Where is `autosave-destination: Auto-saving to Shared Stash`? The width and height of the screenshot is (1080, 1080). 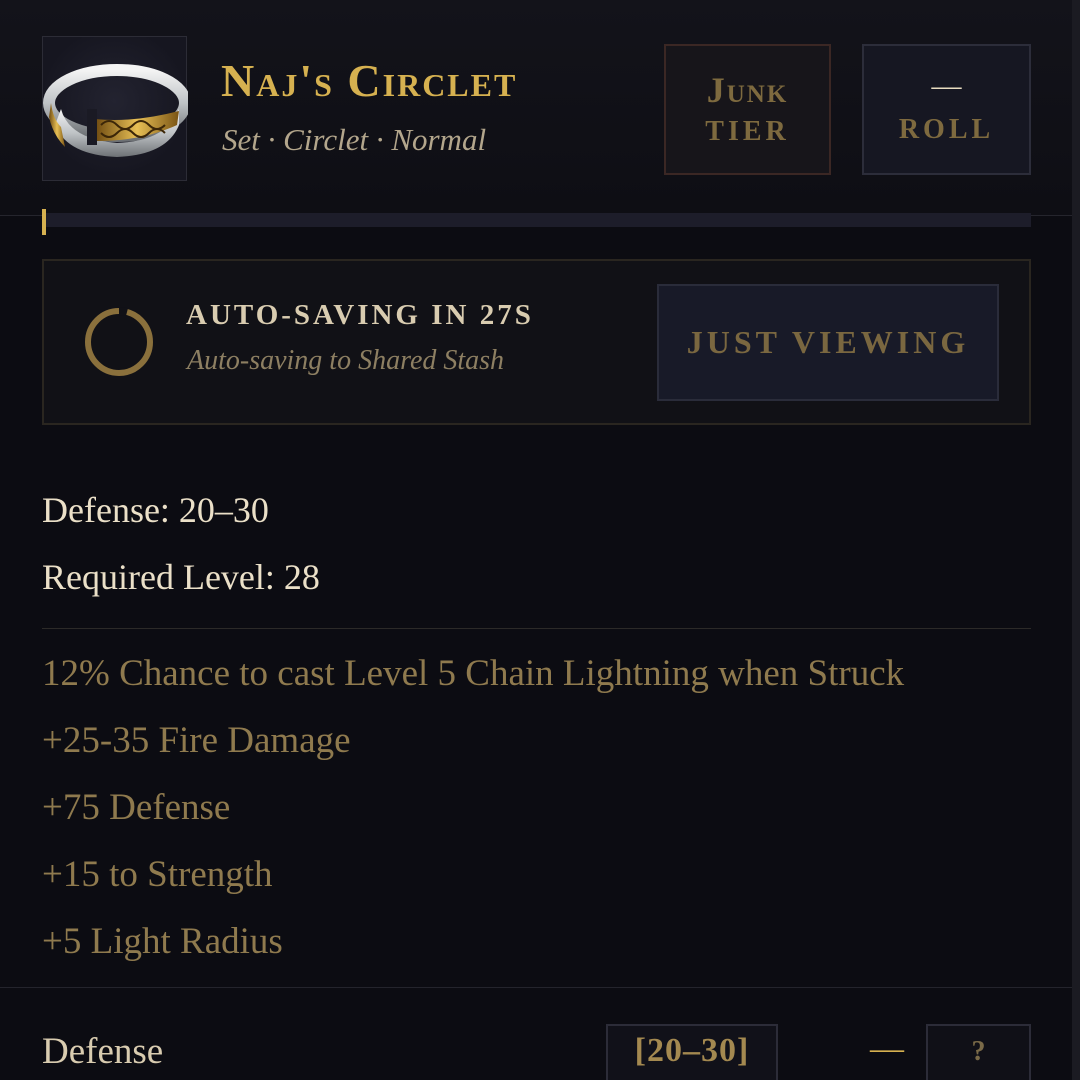 autosave-destination: Auto-saving to Shared Stash is located at coordinates (346, 360).